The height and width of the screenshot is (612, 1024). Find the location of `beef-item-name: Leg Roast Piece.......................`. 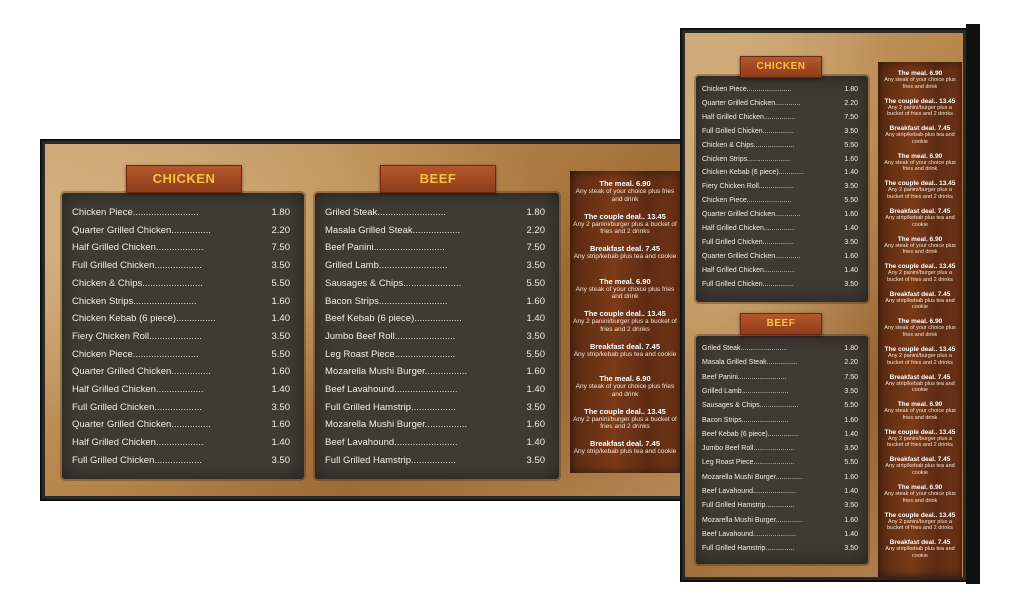

beef-item-name: Leg Roast Piece....................... is located at coordinates (390, 354).